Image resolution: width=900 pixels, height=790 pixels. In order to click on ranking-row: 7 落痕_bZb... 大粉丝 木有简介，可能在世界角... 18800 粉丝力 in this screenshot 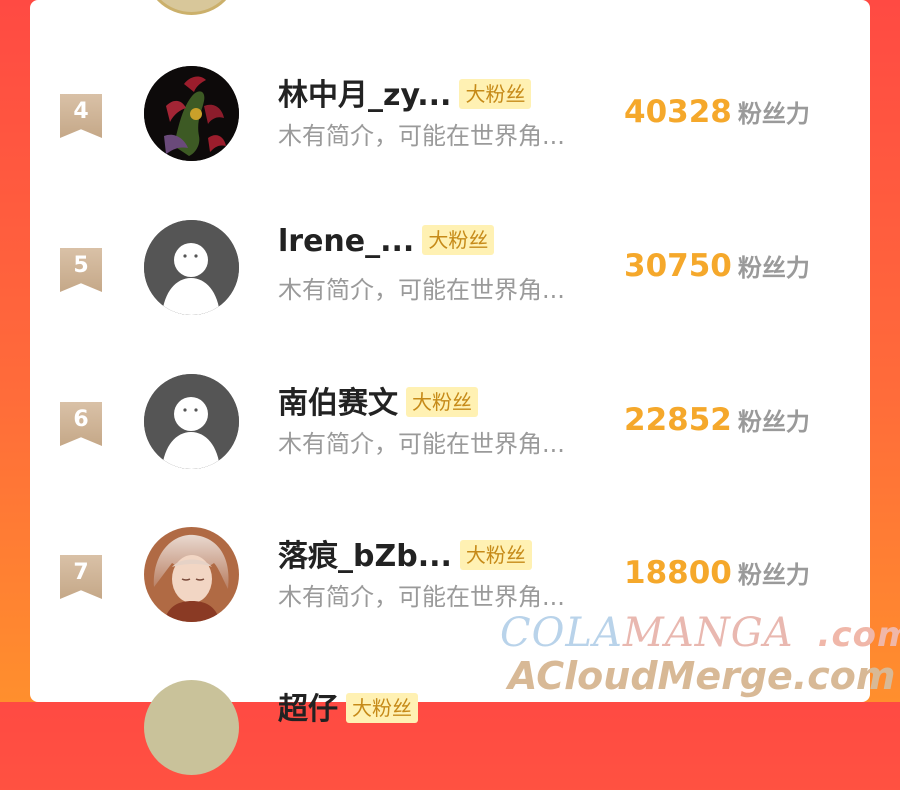, I will do `click(450, 582)`.